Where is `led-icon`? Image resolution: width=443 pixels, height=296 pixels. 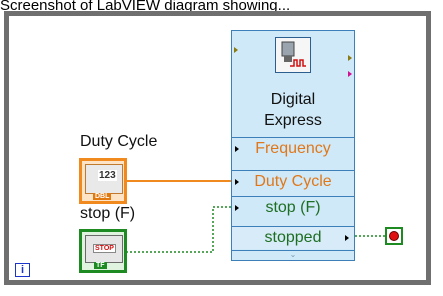 led-icon is located at coordinates (394, 236).